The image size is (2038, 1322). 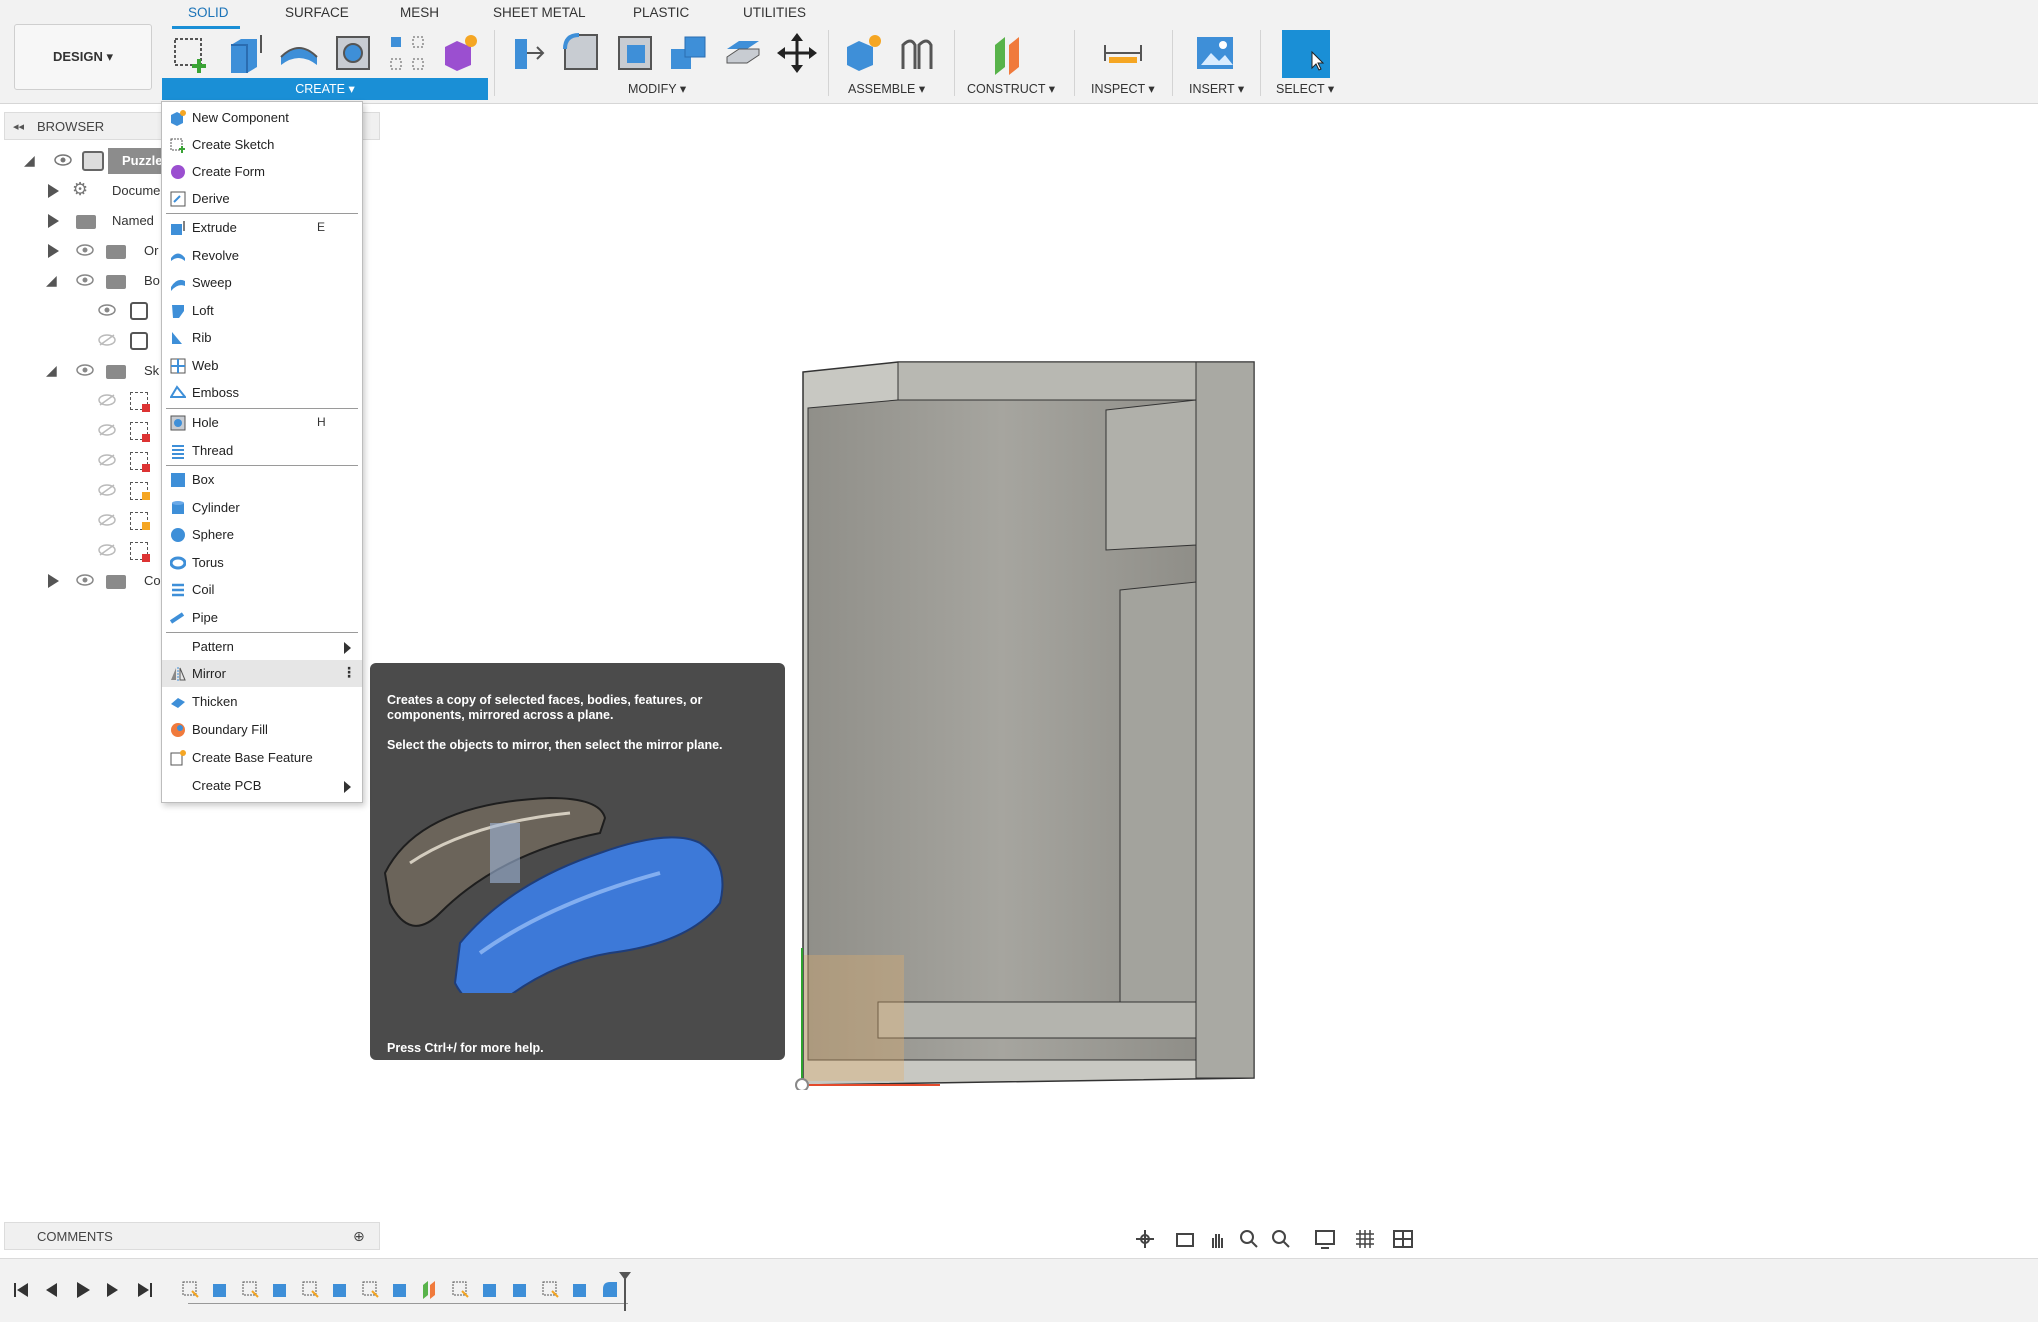 What do you see at coordinates (262, 757) in the screenshot?
I see `menu-item-create-base-feature: Create Base Feature` at bounding box center [262, 757].